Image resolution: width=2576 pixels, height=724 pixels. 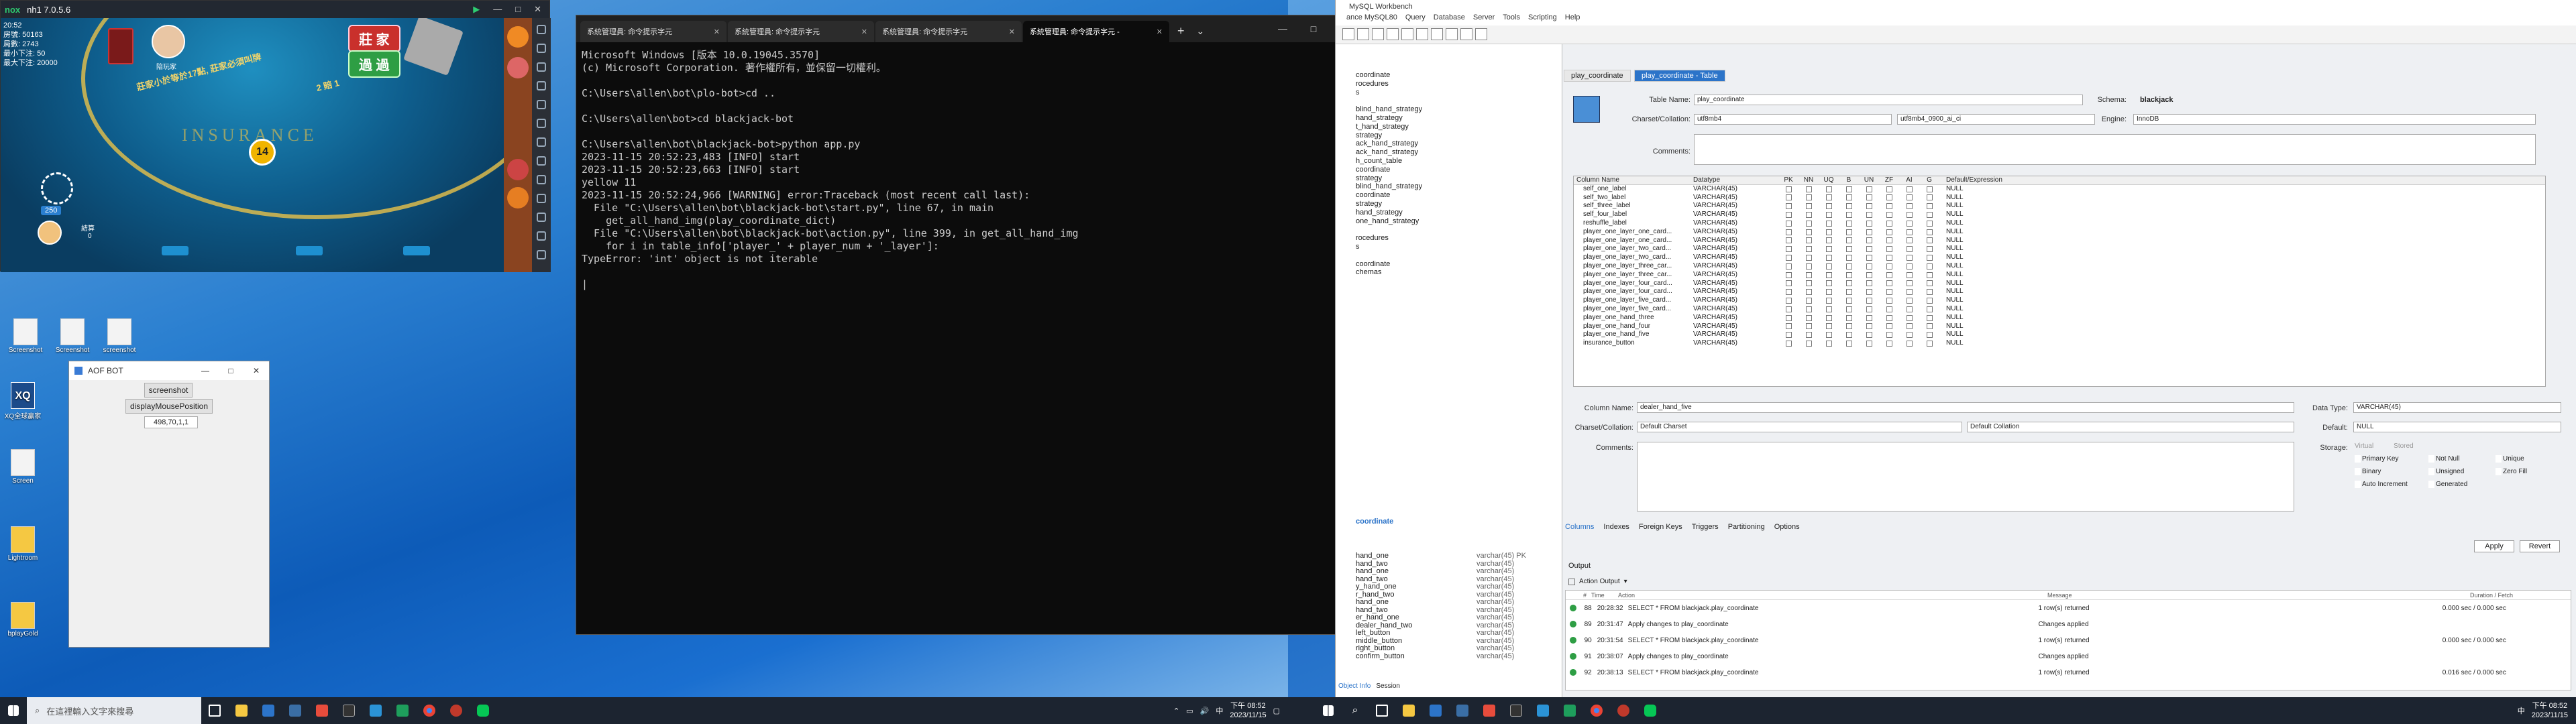 What do you see at coordinates (518, 9) in the screenshot?
I see `maximize-button: □` at bounding box center [518, 9].